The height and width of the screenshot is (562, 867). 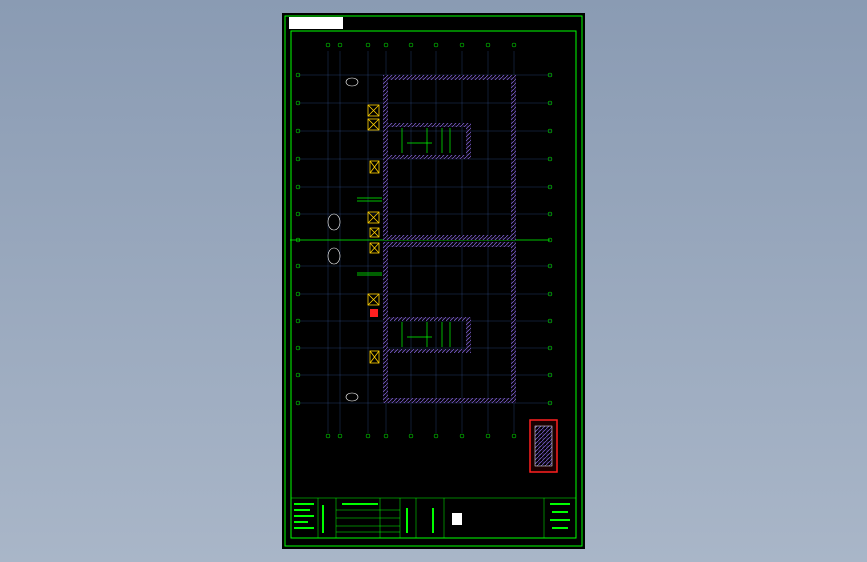 I want to click on white-label, so click(x=457, y=519).